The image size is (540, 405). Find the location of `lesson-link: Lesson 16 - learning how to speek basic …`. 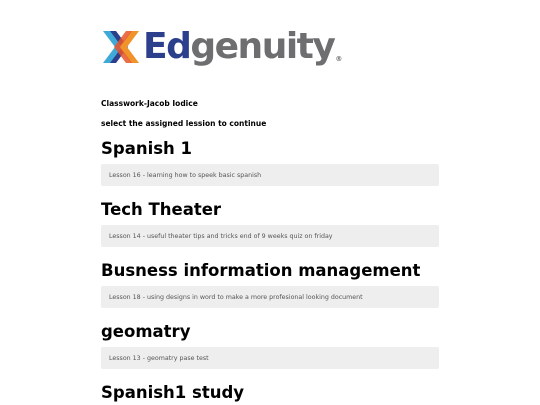

lesson-link: Lesson 16 - learning how to speek basic … is located at coordinates (270, 175).